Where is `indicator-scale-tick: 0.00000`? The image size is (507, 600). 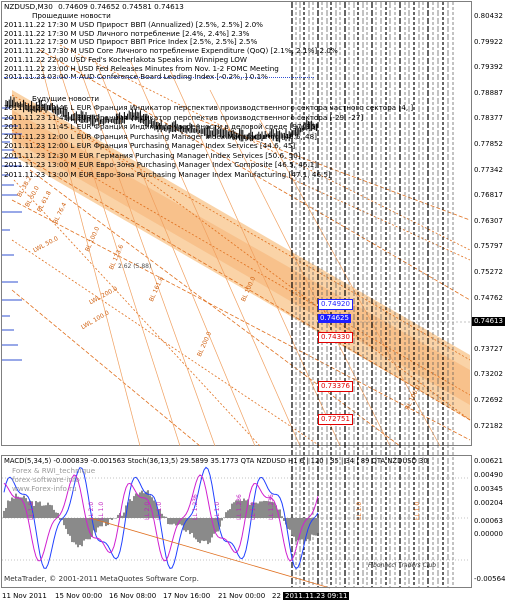 indicator-scale-tick: 0.00000 is located at coordinates (488, 534).